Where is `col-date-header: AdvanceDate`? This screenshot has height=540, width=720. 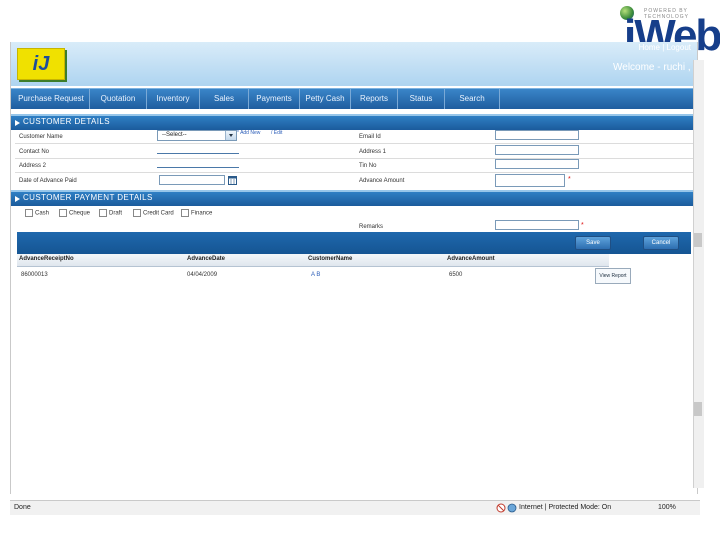
col-date-header: AdvanceDate is located at coordinates (206, 259).